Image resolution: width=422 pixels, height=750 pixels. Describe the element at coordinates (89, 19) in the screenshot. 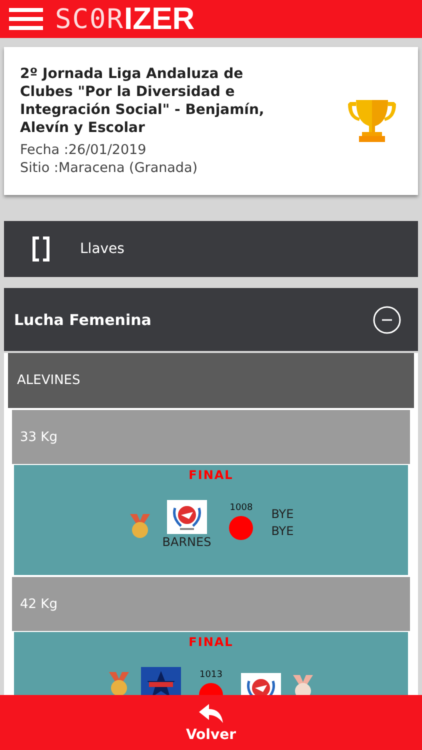

I see `logo-text: SC0R` at that location.